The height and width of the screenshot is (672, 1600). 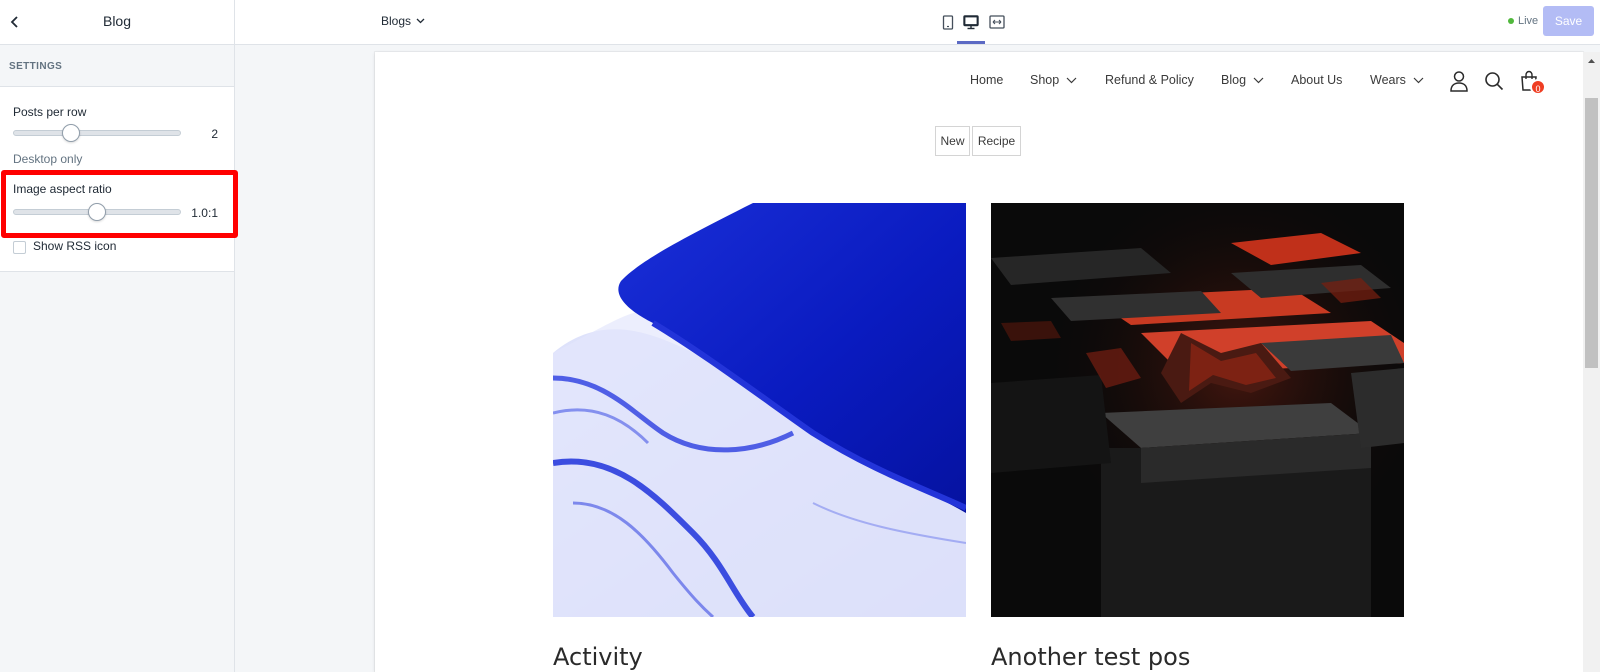 I want to click on image-aspect-ratio-slider-thumb, so click(x=97, y=212).